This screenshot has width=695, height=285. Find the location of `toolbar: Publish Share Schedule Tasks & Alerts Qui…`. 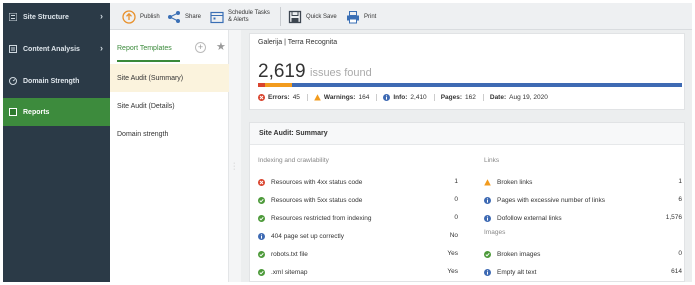

toolbar: Publish Share Schedule Tasks & Alerts Qui… is located at coordinates (401, 16).